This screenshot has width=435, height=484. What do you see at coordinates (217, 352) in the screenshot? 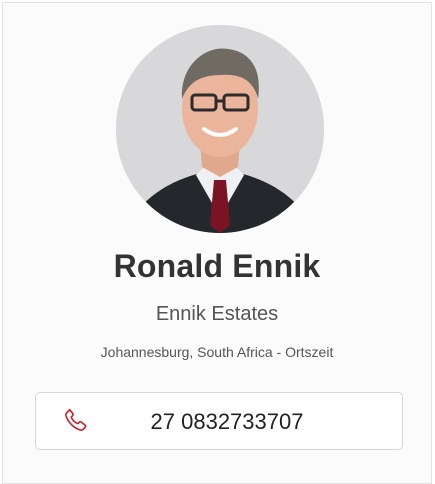
I see `location-text: Johannesburg, South Africa - Ortszeit` at bounding box center [217, 352].